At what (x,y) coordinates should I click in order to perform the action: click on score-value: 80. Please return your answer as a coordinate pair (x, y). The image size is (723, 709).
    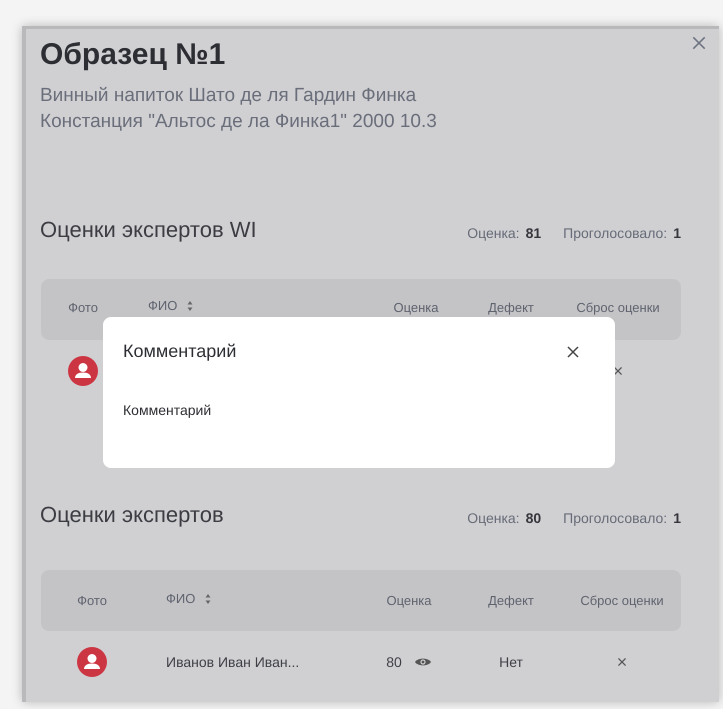
    Looking at the image, I should click on (394, 662).